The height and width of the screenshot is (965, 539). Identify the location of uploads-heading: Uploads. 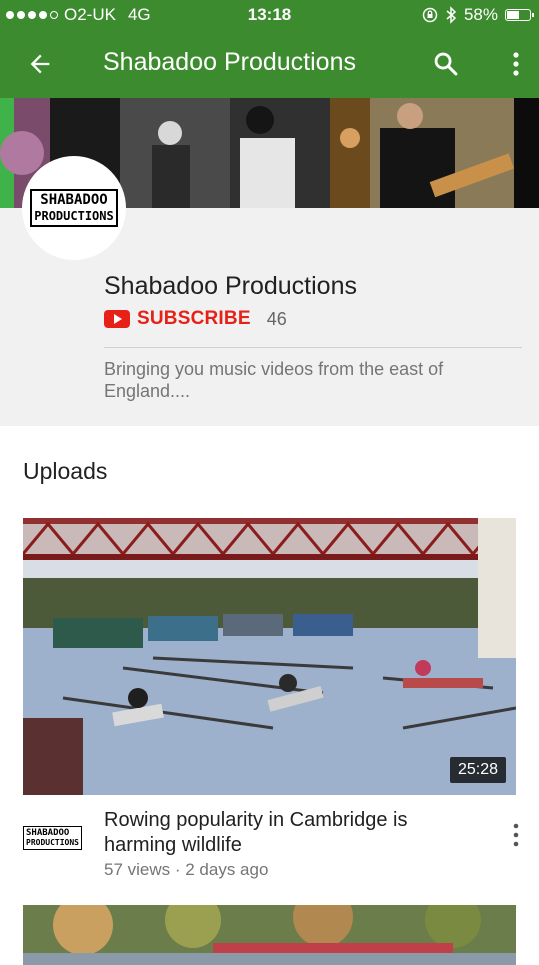
(65, 471).